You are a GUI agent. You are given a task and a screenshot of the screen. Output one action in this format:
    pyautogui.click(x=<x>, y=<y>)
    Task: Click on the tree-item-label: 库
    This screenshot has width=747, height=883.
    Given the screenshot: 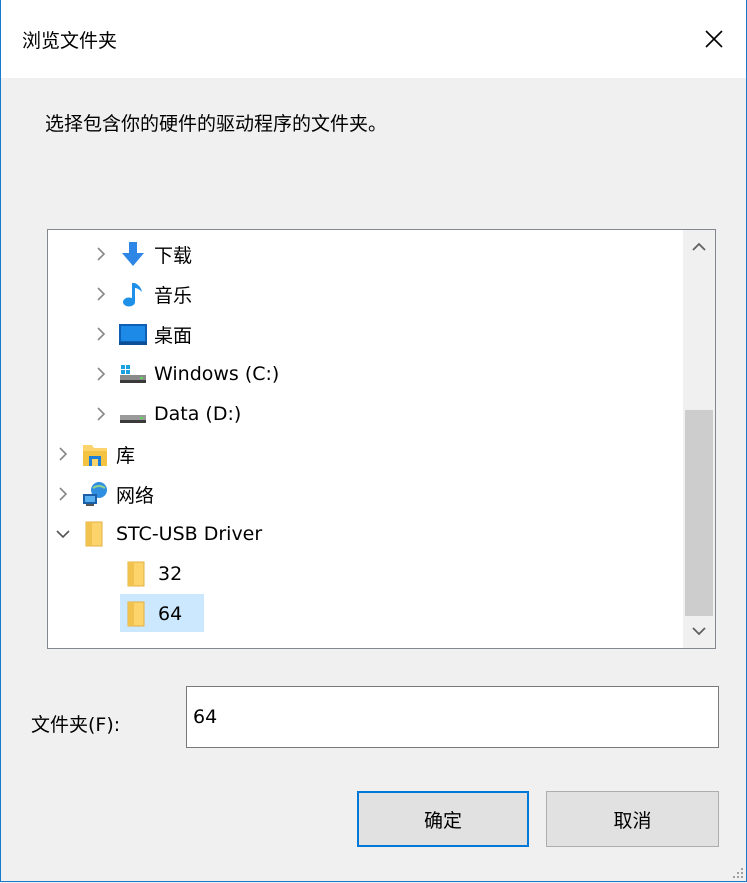 What is the action you would take?
    pyautogui.click(x=126, y=455)
    